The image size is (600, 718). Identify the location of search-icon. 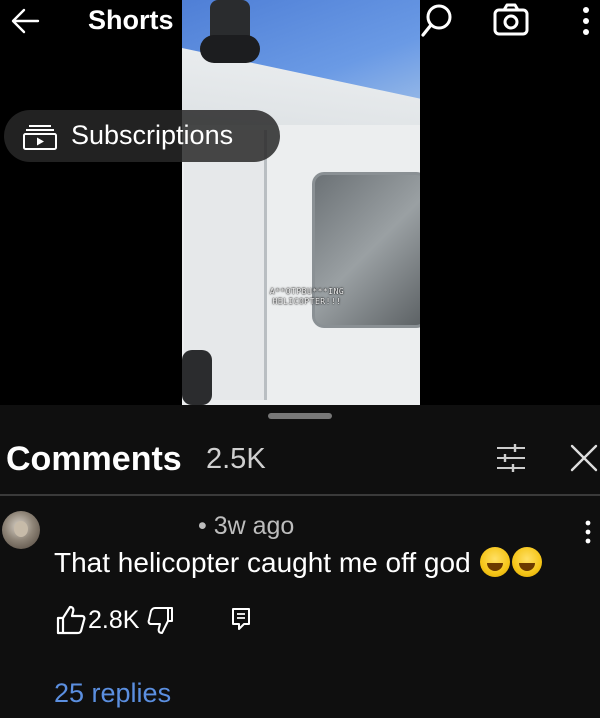
(436, 20).